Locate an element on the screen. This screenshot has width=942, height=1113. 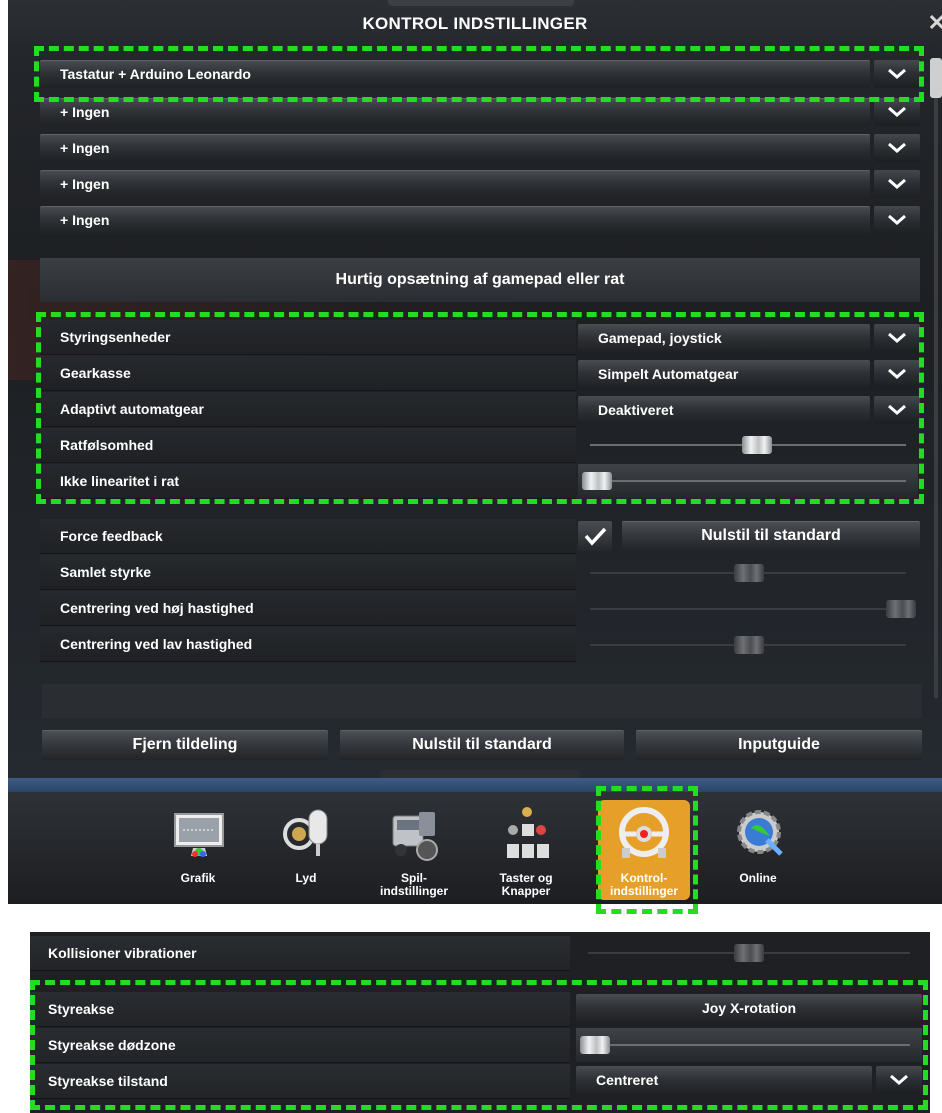
setting-label: Styreakse tilstand is located at coordinates (108, 1081).